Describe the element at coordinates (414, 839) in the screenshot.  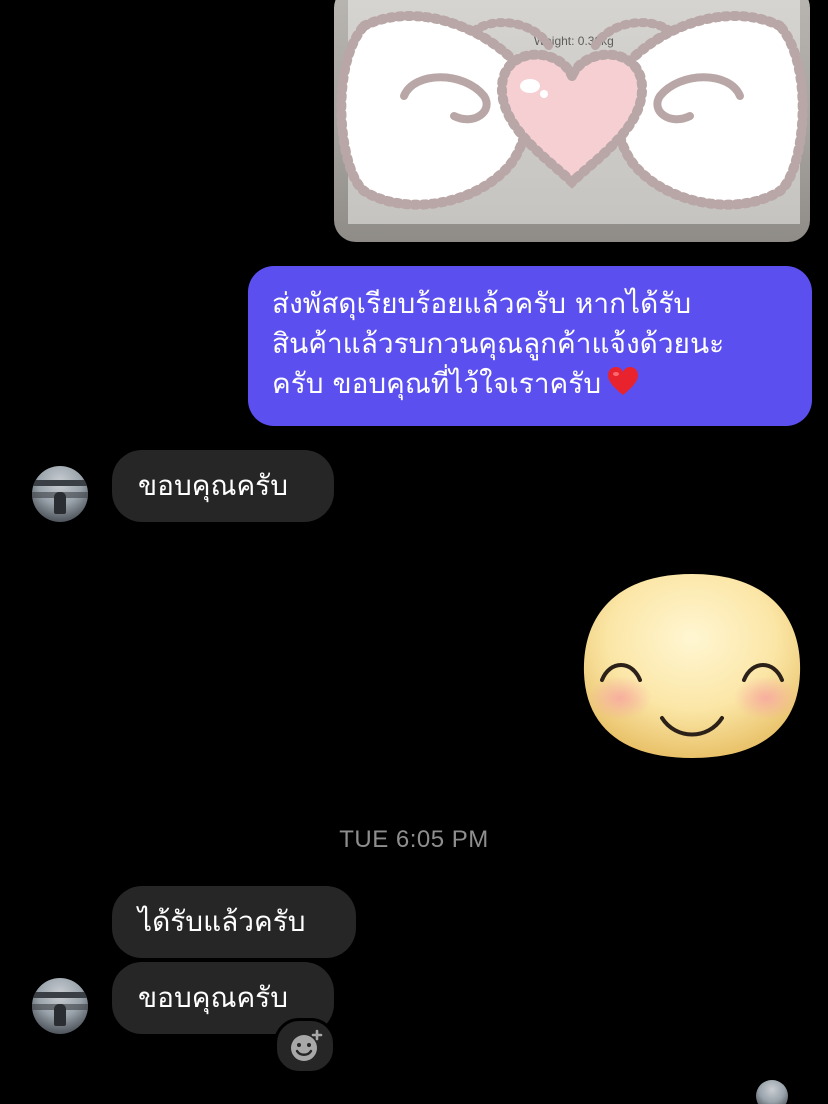
I see `message-timestamp: TUE 6:05 PM` at that location.